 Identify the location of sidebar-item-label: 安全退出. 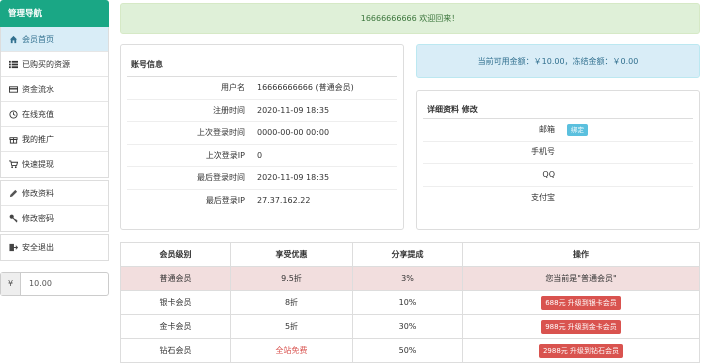
(38, 247).